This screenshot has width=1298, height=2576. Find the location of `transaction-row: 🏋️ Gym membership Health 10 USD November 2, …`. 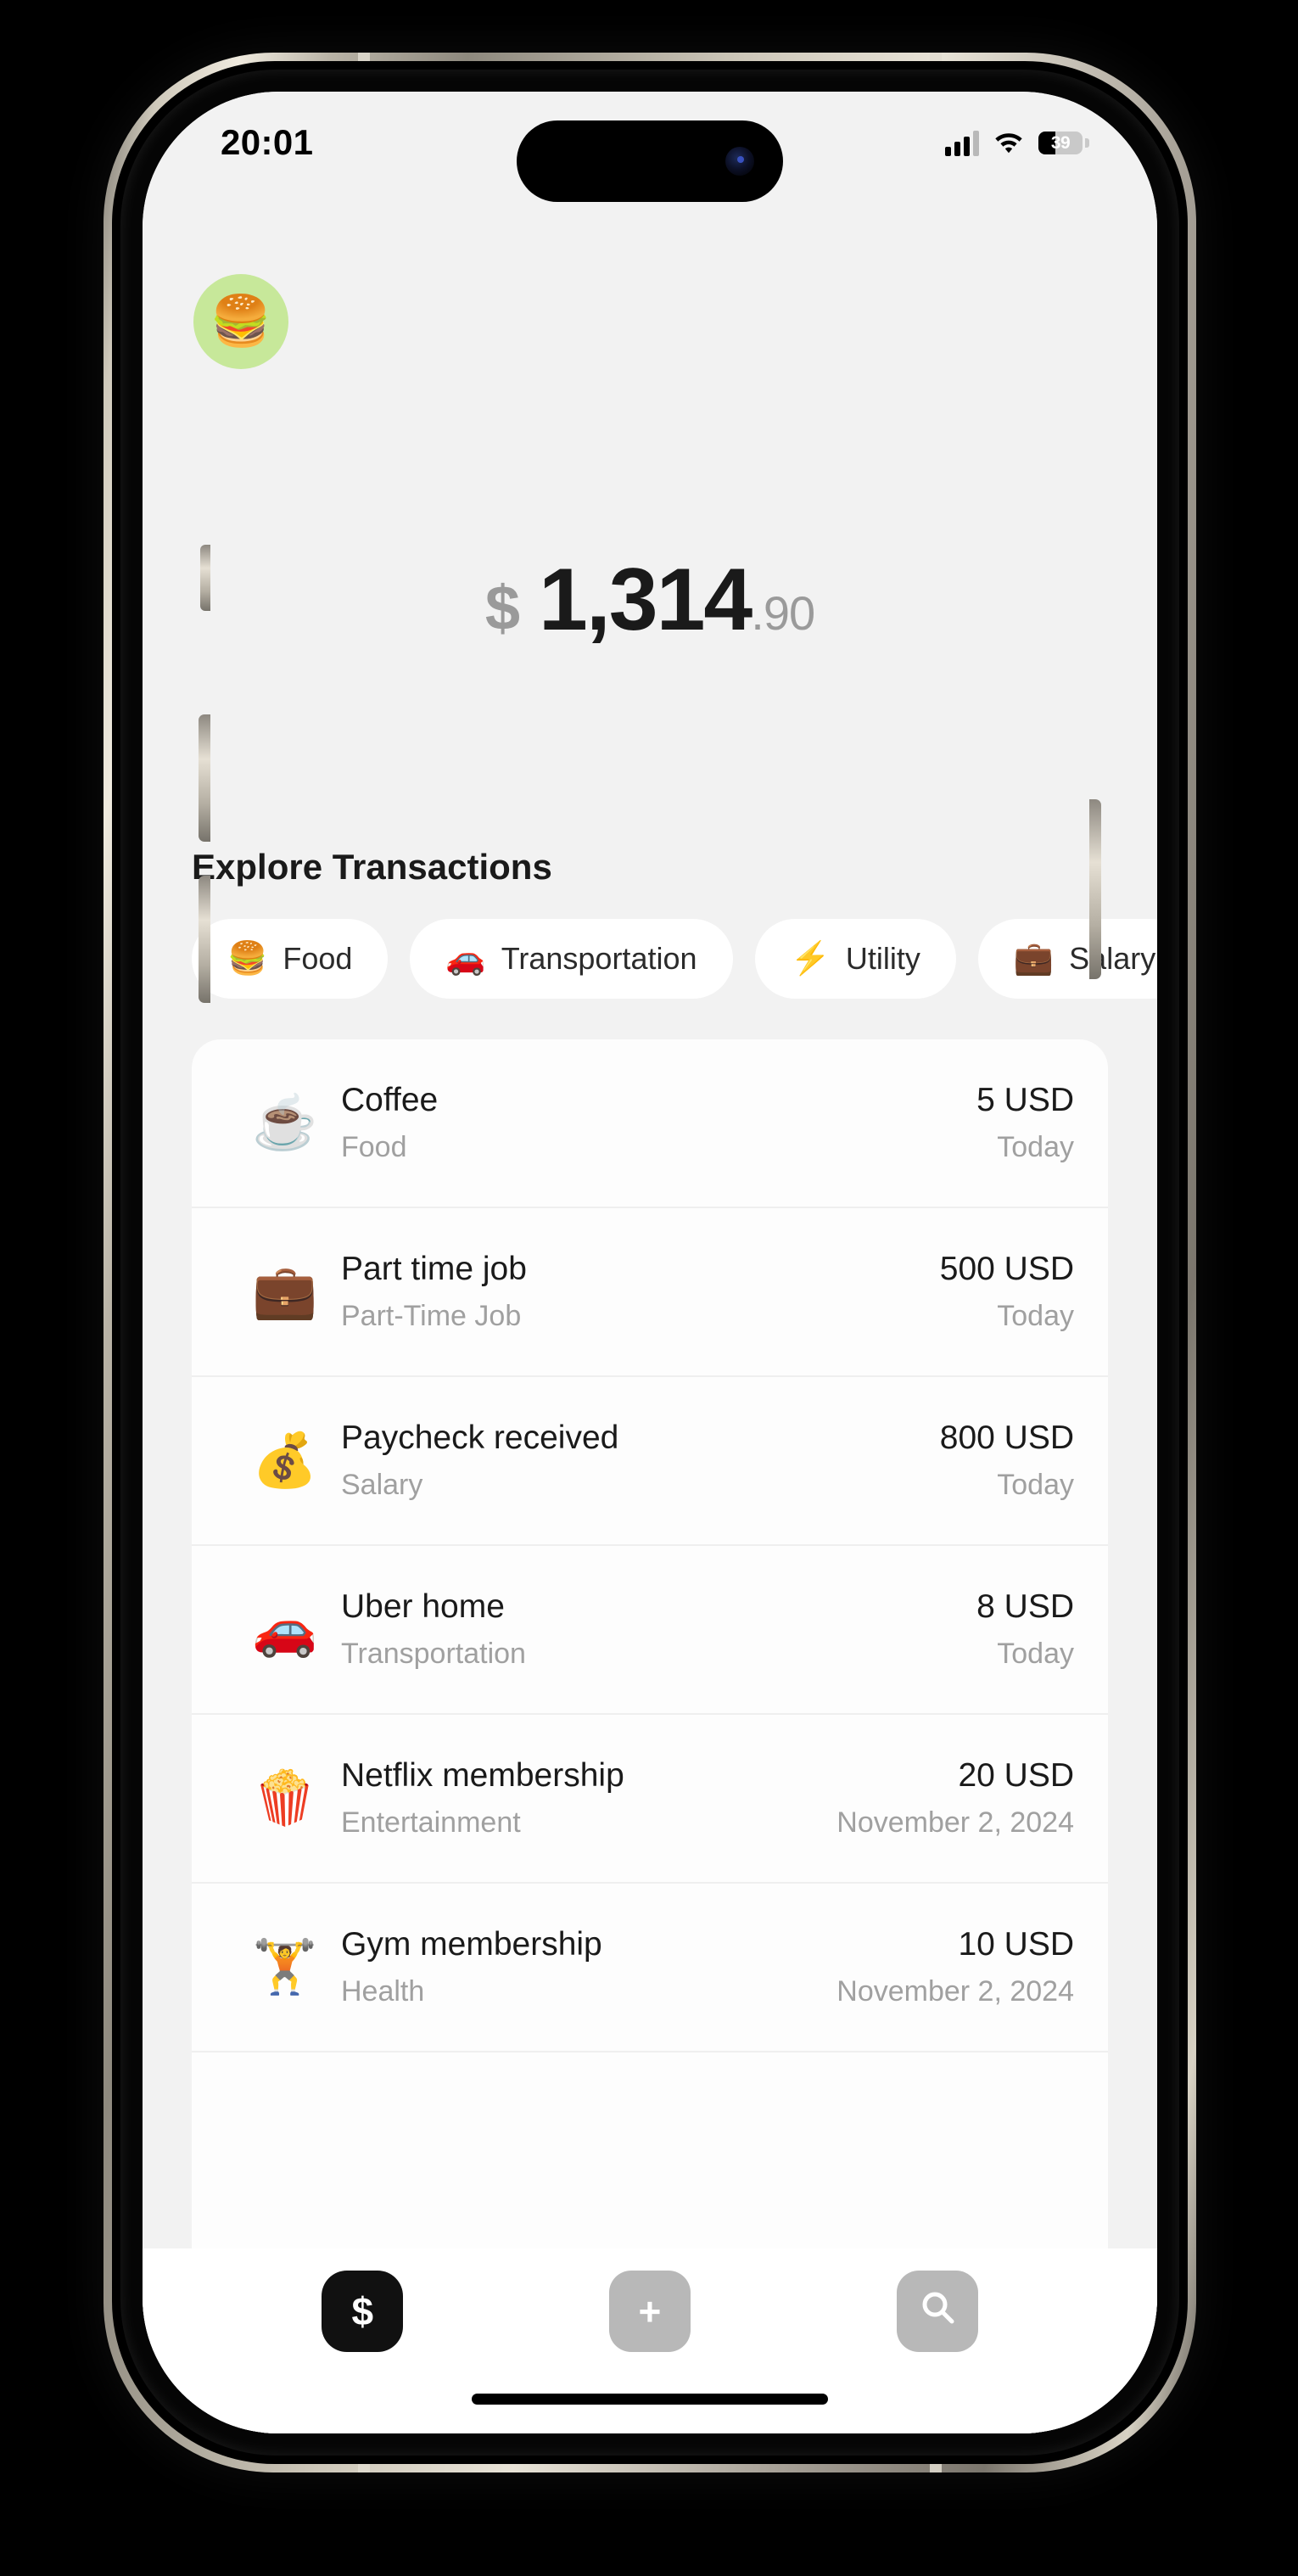

transaction-row: 🏋️ Gym membership Health 10 USD November 2, … is located at coordinates (650, 1968).